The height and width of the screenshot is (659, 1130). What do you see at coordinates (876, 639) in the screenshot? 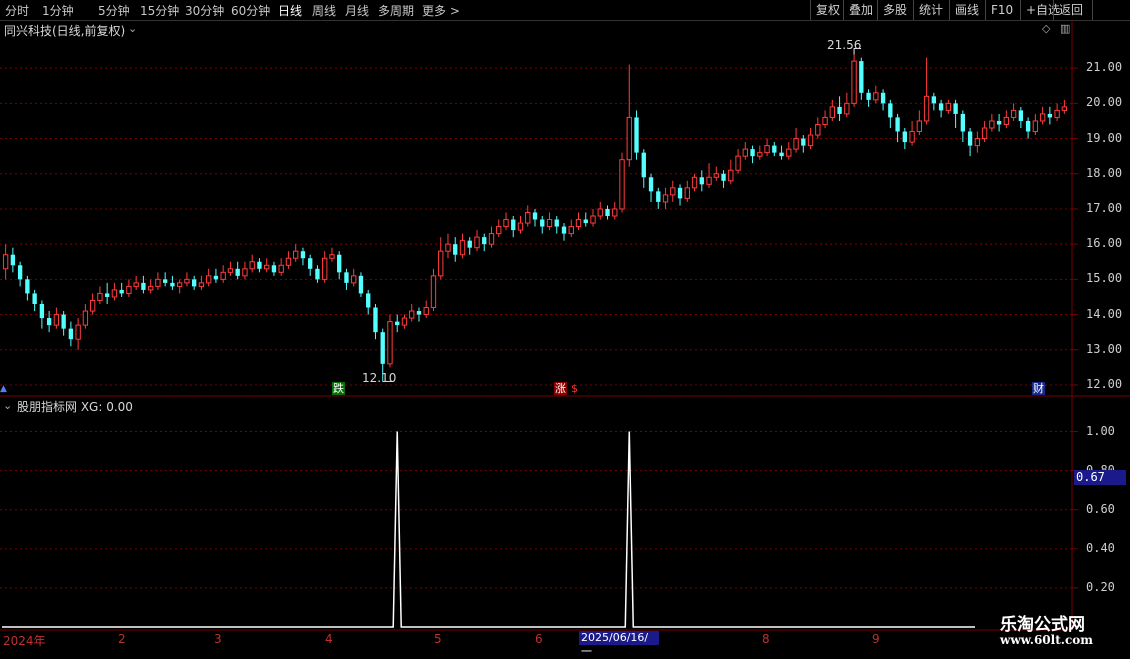
I see `x-label-sep: 9` at bounding box center [876, 639].